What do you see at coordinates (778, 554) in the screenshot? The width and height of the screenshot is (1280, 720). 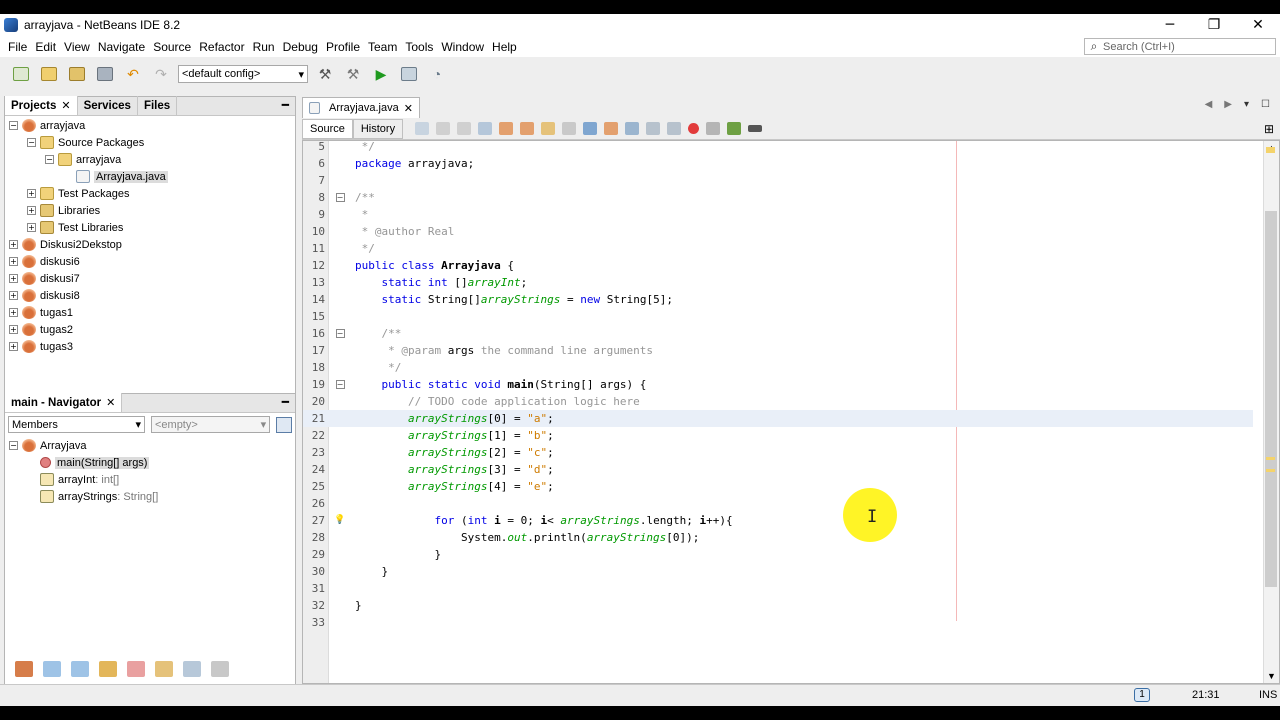 I see `code-line: 29 }` at bounding box center [778, 554].